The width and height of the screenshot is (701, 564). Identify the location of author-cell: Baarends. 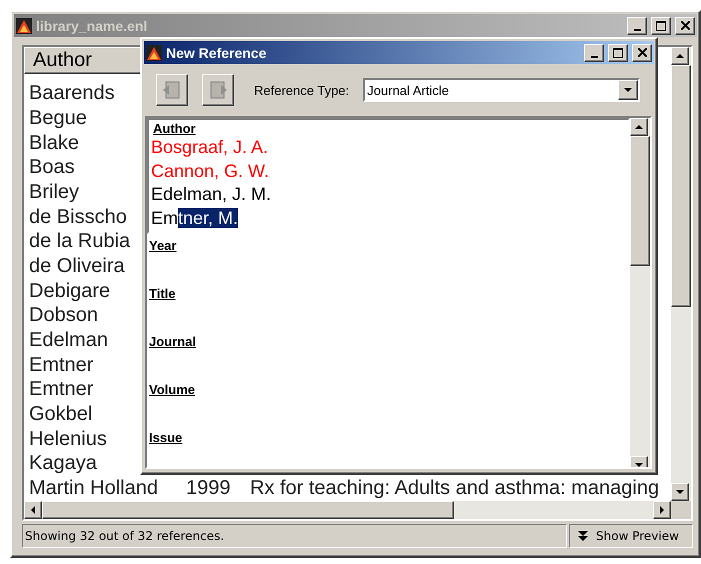
(72, 94).